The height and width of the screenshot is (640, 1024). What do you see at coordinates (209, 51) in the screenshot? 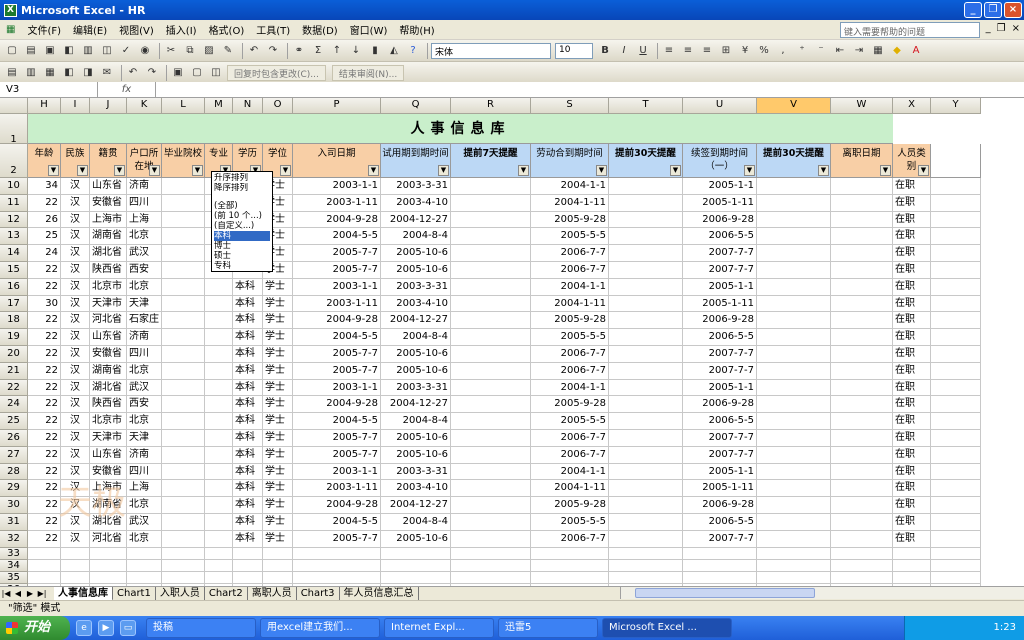
I see `paste-icon: ▨` at bounding box center [209, 51].